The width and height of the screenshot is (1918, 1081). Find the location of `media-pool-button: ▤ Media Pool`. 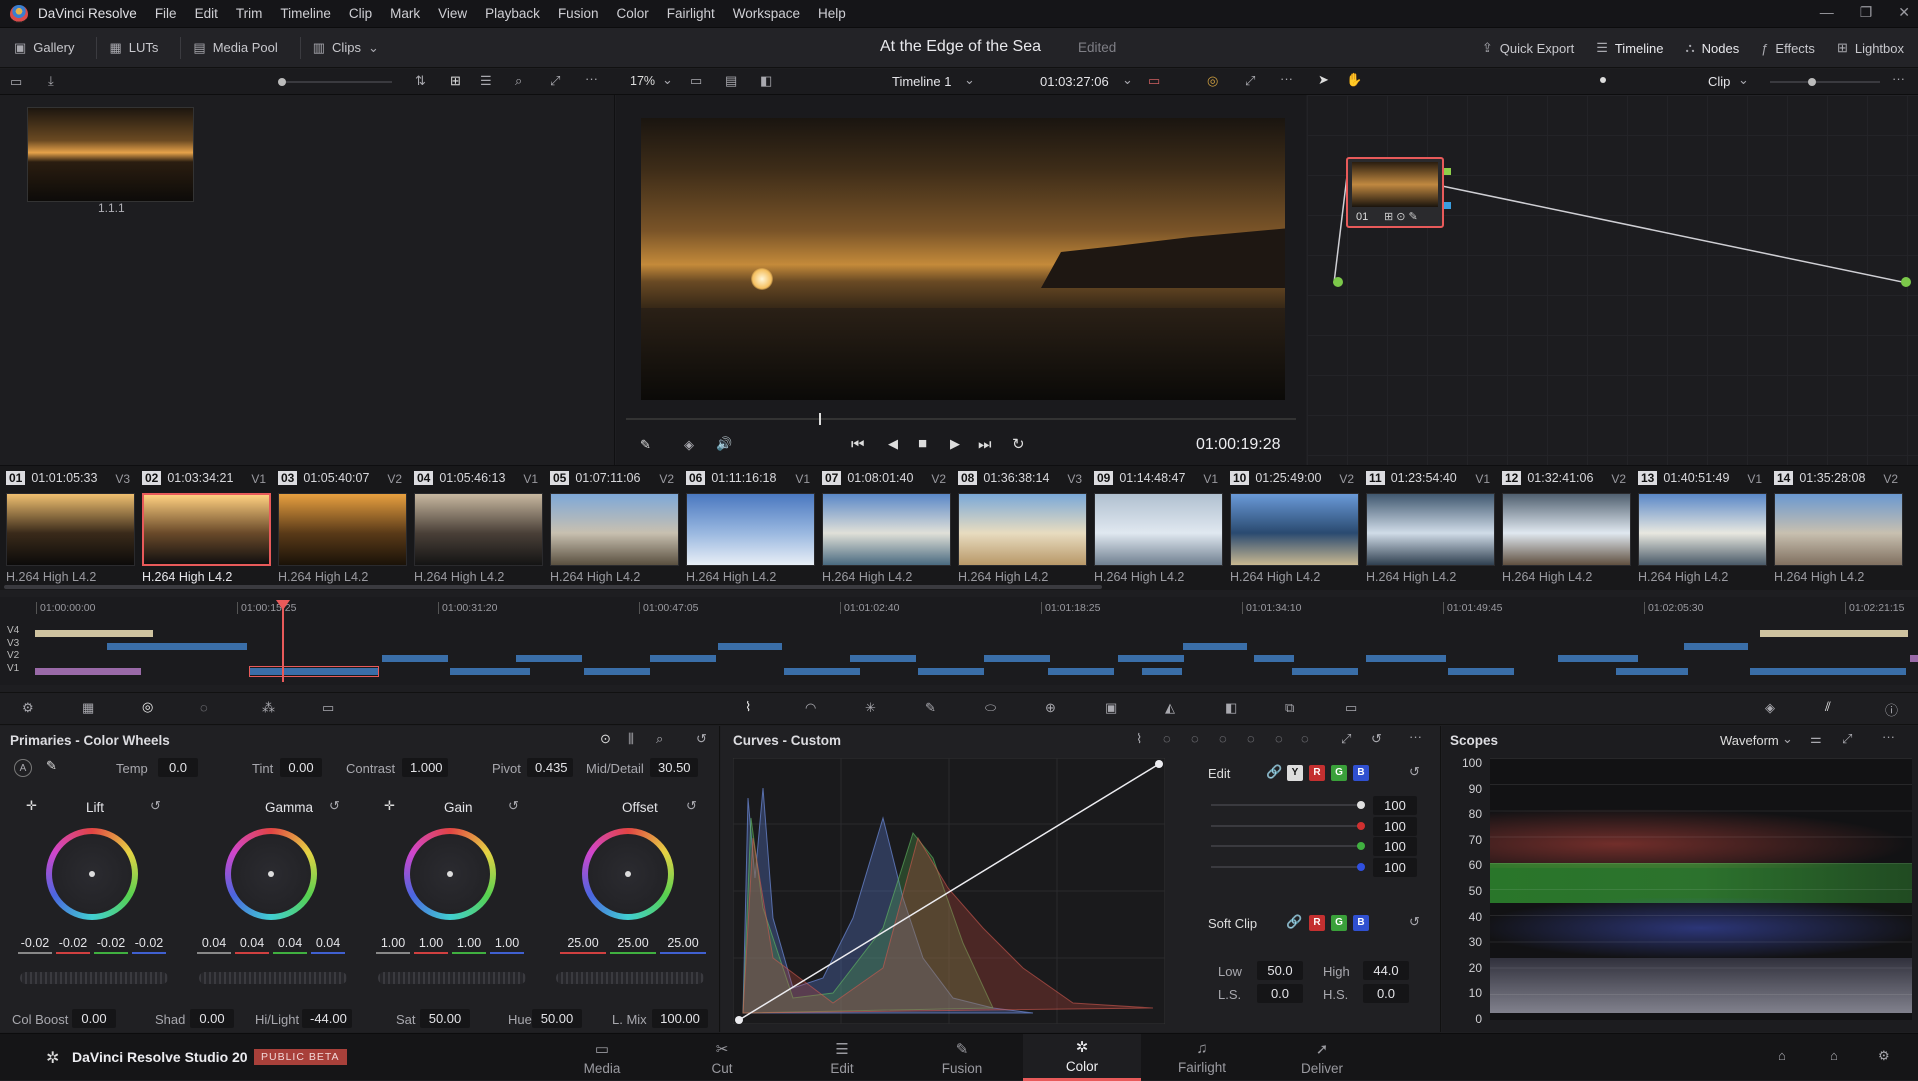

media-pool-button: ▤ Media Pool is located at coordinates (235, 48).